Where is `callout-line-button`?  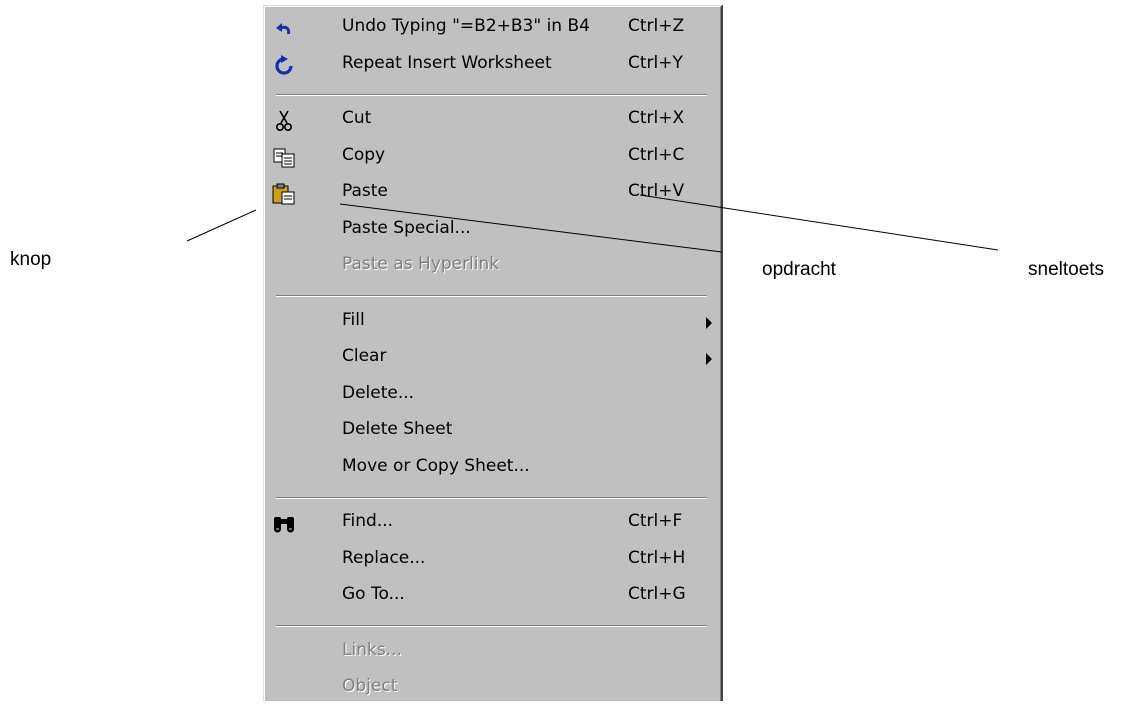
callout-line-button is located at coordinates (221, 225).